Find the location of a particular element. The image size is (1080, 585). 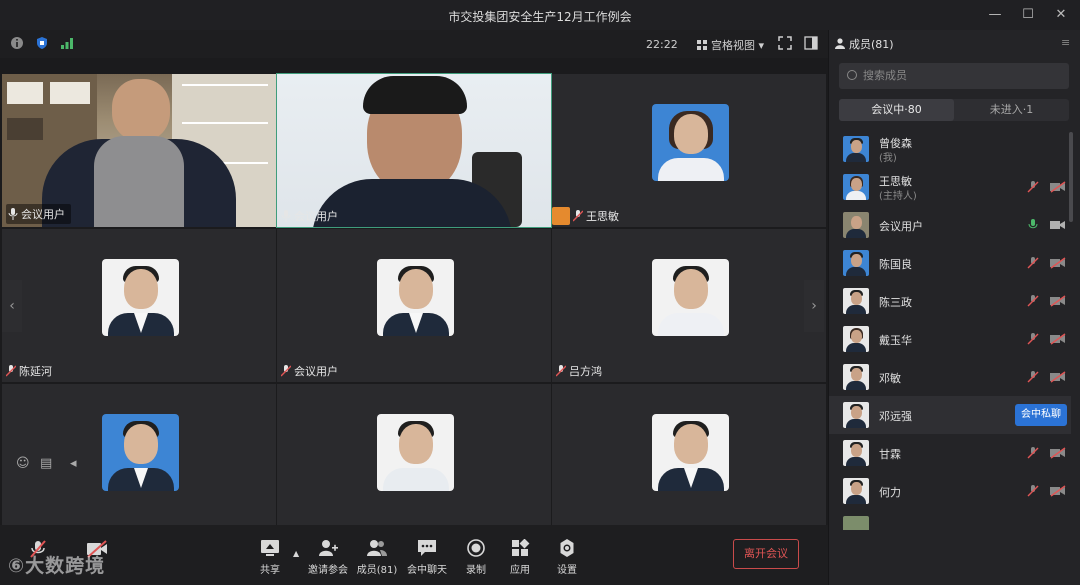

member-tabs: 会议中·80 未进入·1 is located at coordinates (954, 110).